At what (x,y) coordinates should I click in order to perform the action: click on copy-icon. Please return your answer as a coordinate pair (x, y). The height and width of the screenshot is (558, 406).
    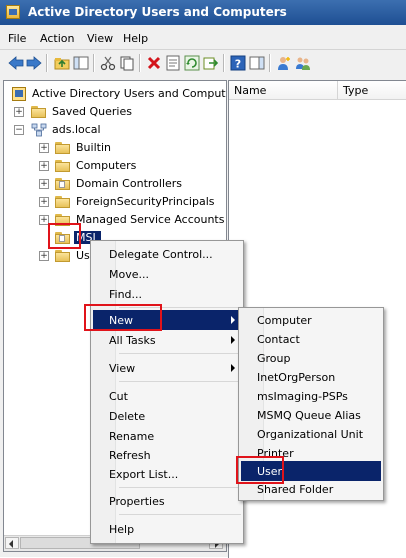
    Looking at the image, I should click on (127, 63).